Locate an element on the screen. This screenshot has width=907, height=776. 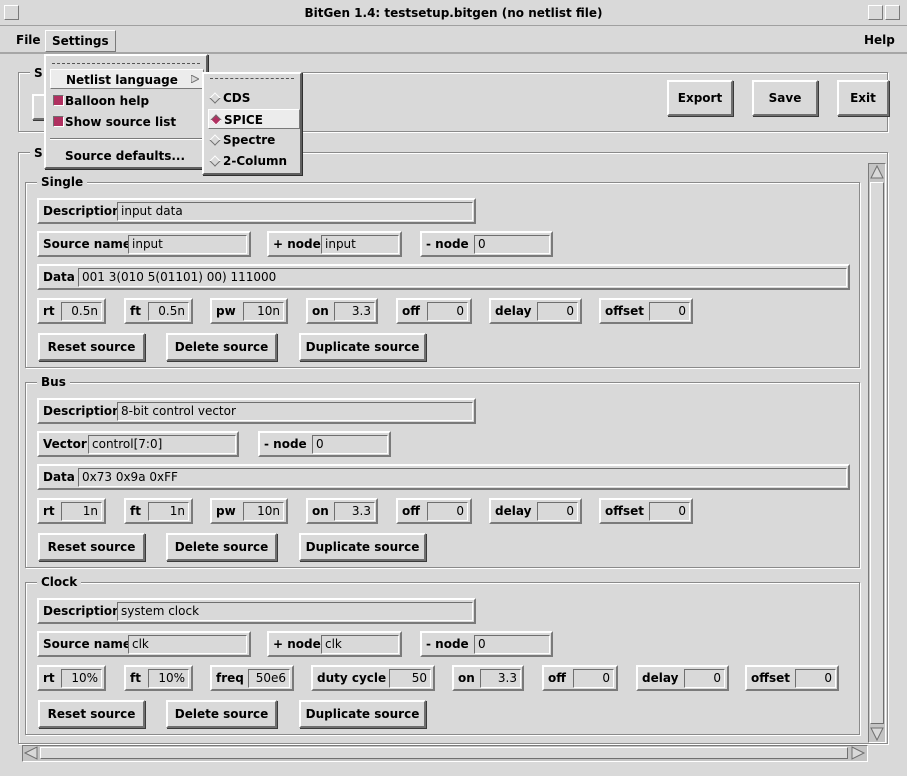
vertical-scroll-thumb is located at coordinates (877, 453).